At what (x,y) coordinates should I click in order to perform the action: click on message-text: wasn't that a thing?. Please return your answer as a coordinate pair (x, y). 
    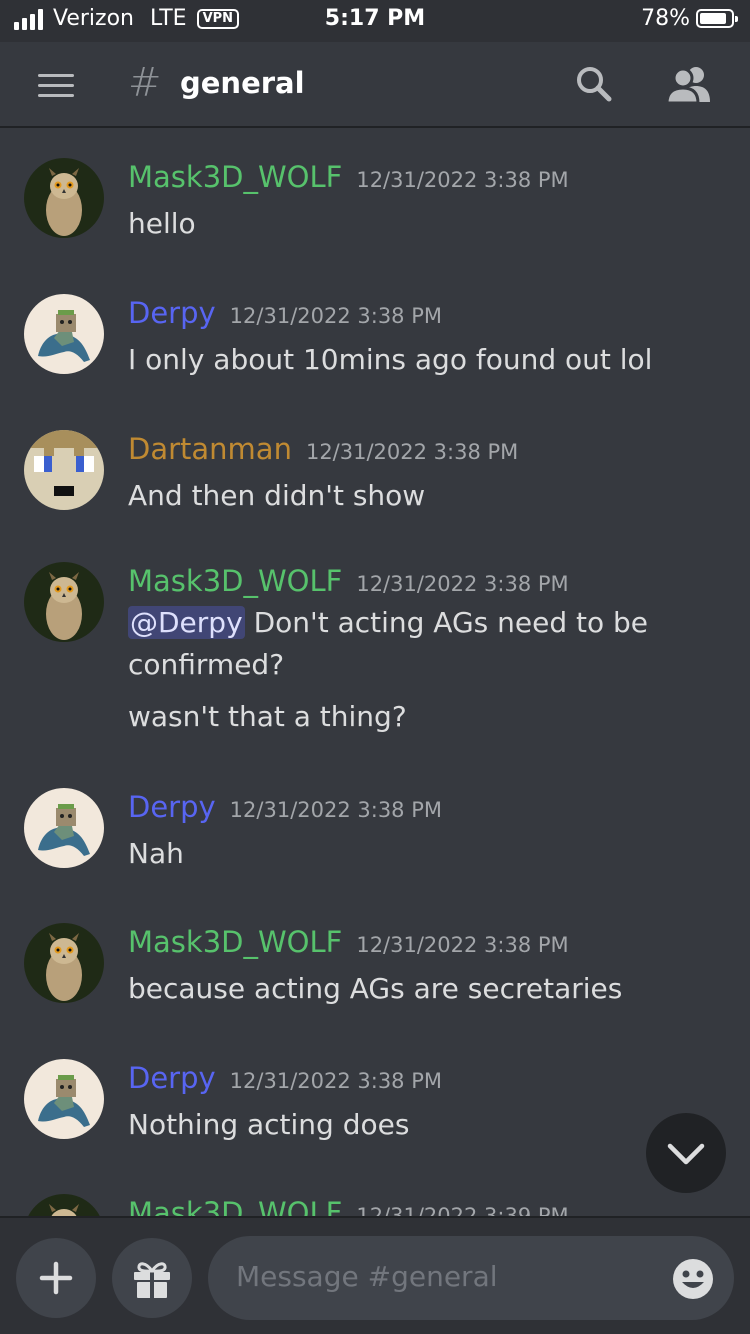
    Looking at the image, I should click on (267, 716).